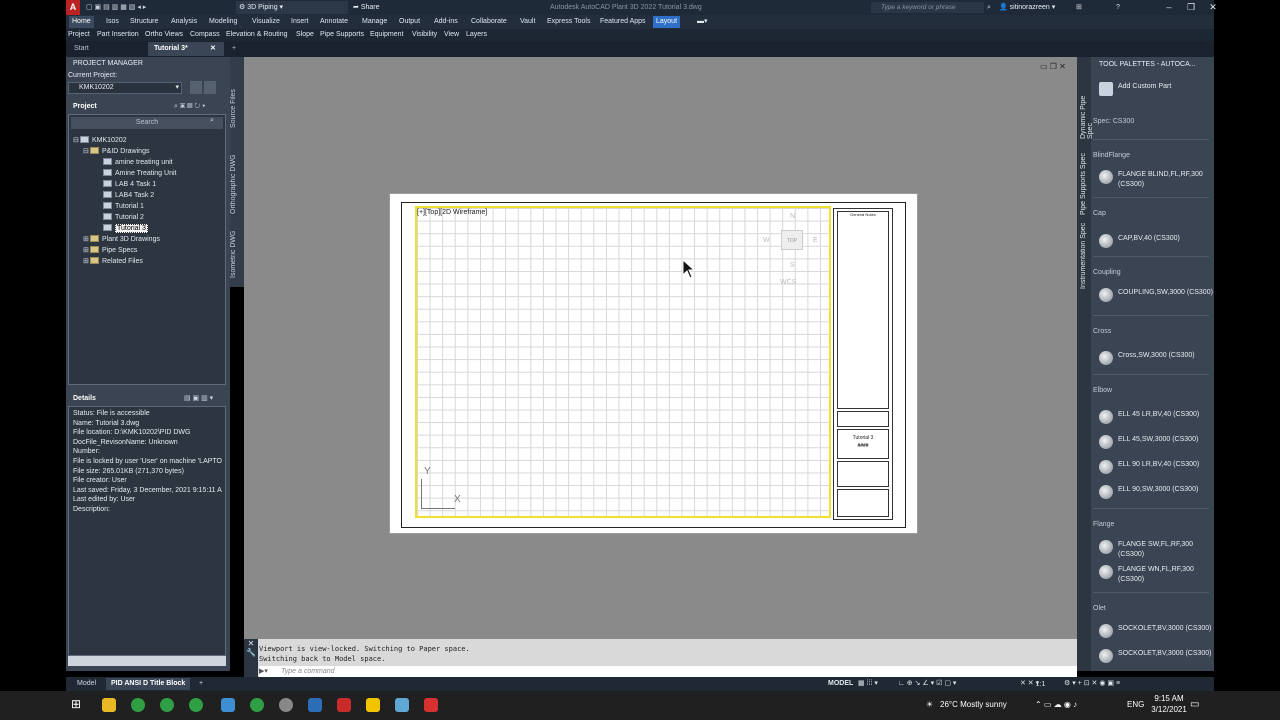 This screenshot has height=720, width=1280. What do you see at coordinates (792, 240) in the screenshot?
I see `viewcube-top: TOP` at bounding box center [792, 240].